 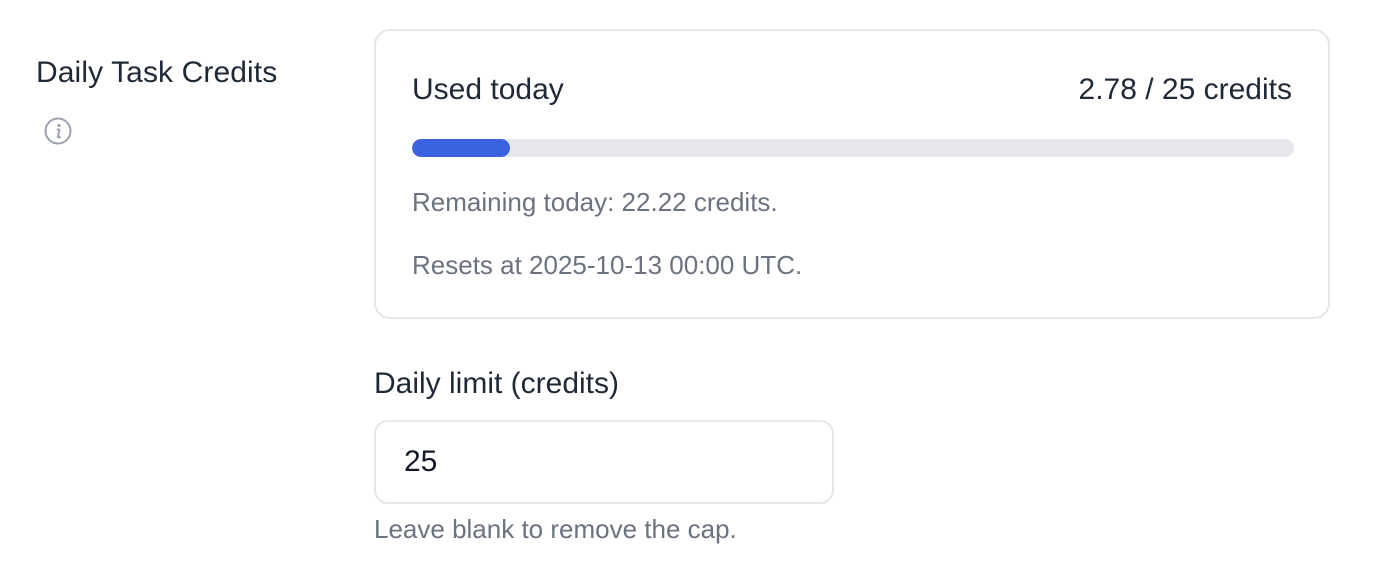 What do you see at coordinates (555, 529) in the screenshot?
I see `daily-limit-helper-text: Leave blank to remove the cap.` at bounding box center [555, 529].